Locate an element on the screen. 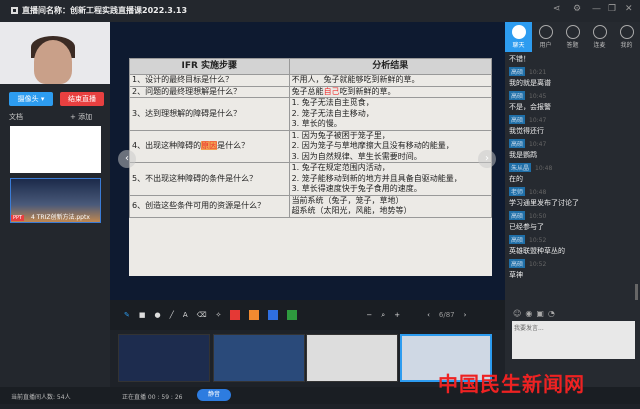  tab-chat: 聊天 is located at coordinates (518, 37).